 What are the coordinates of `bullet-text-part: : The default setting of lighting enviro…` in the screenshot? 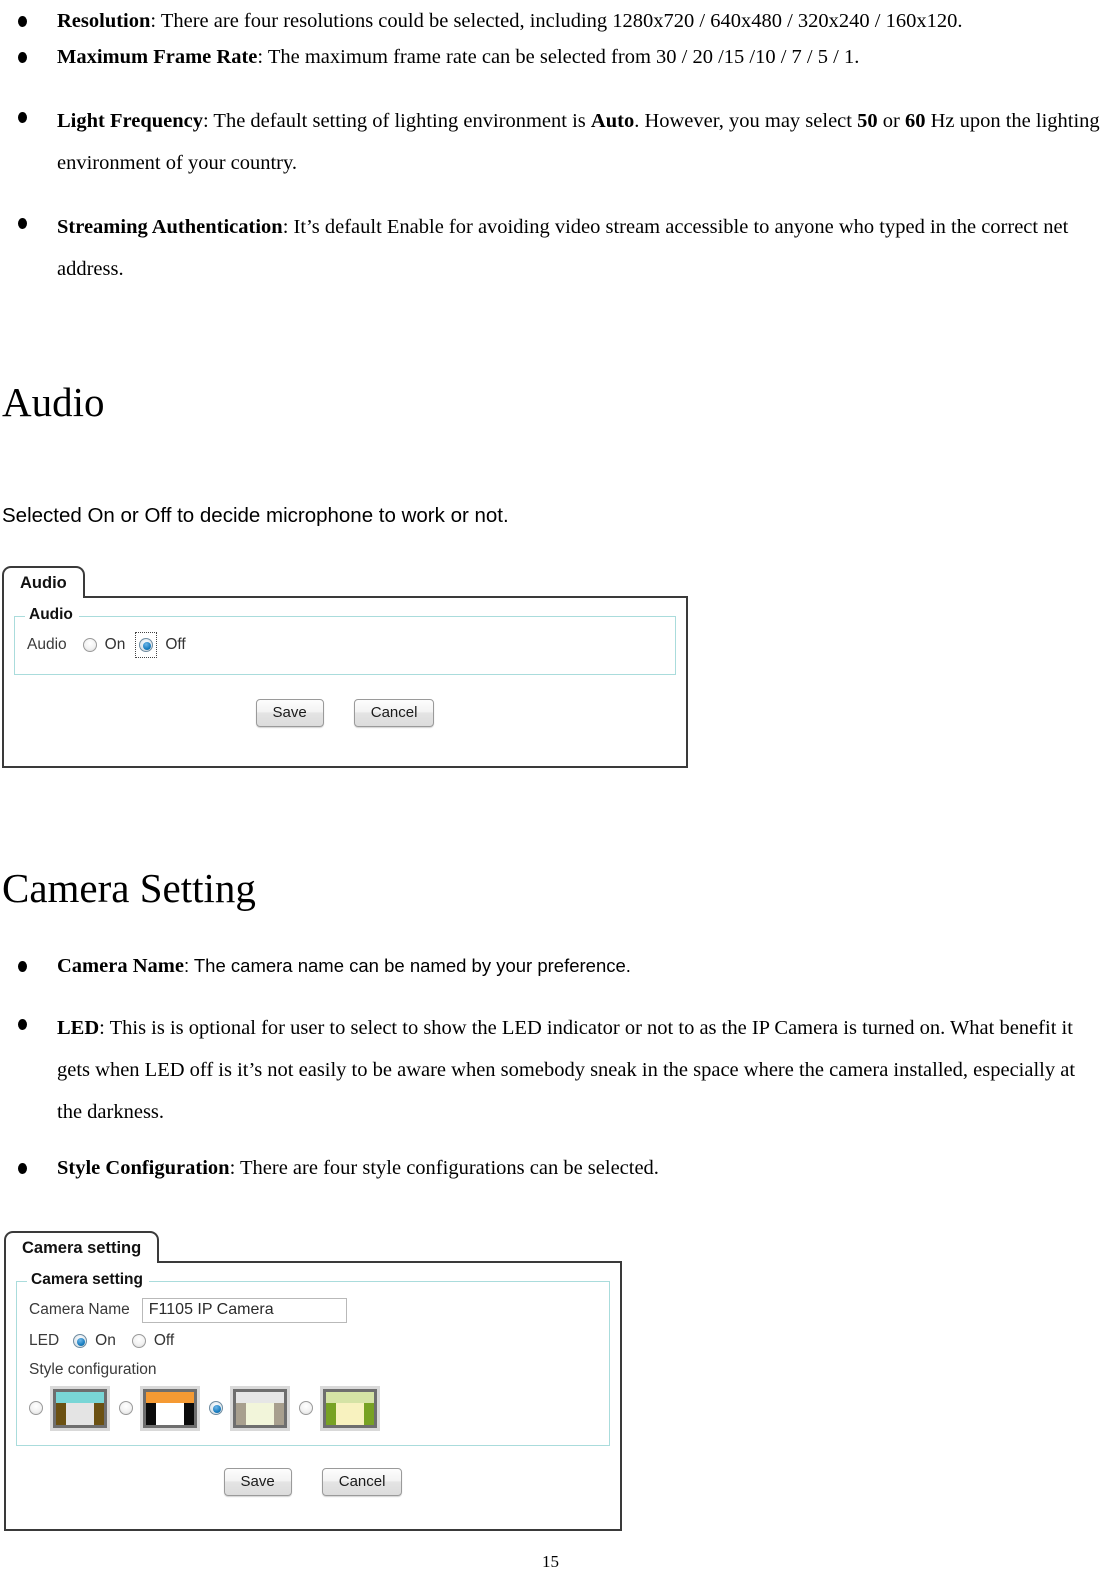 It's located at (396, 121).